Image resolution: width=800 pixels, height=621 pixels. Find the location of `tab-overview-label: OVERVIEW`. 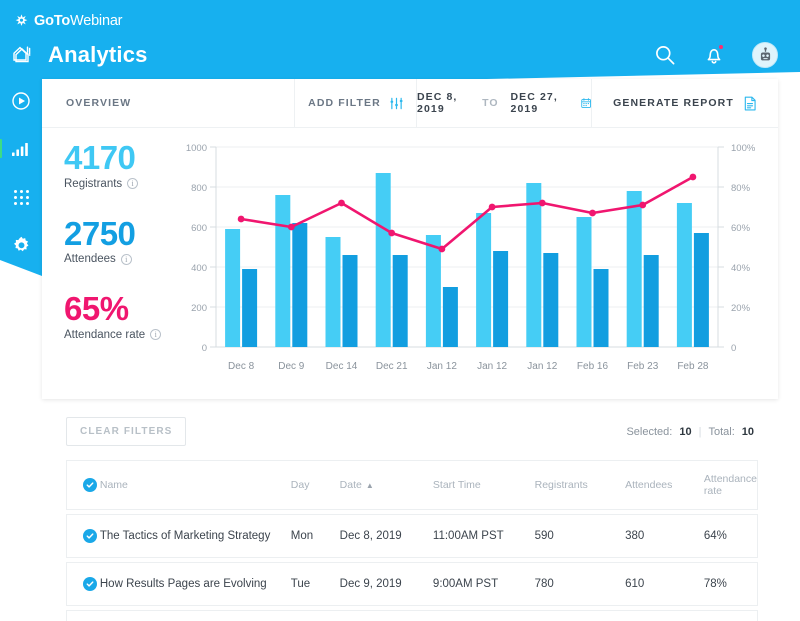

tab-overview-label: OVERVIEW is located at coordinates (99, 103).